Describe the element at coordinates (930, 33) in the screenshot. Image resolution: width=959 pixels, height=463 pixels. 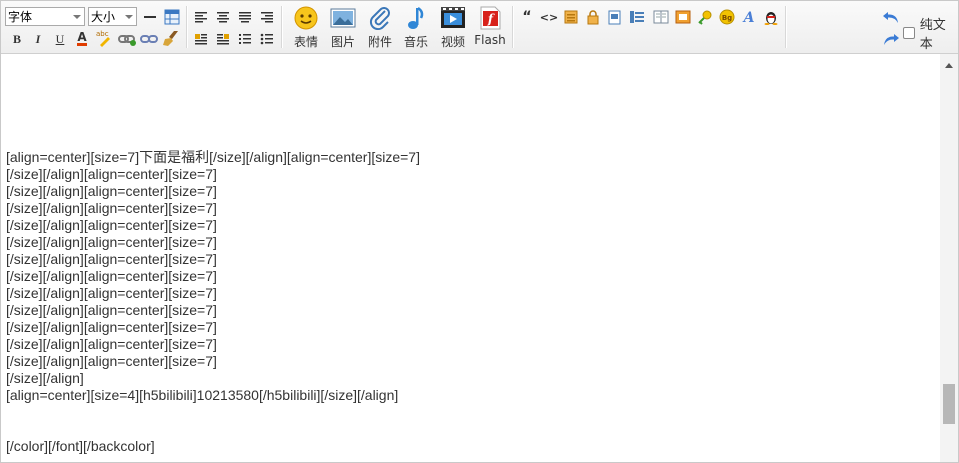
I see `plain-text-toggle: 纯文本` at that location.